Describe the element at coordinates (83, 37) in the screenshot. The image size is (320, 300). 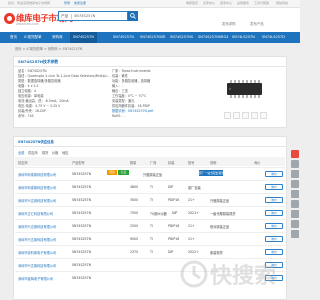
I see `nav-current-model: SN74S257N` at that location.